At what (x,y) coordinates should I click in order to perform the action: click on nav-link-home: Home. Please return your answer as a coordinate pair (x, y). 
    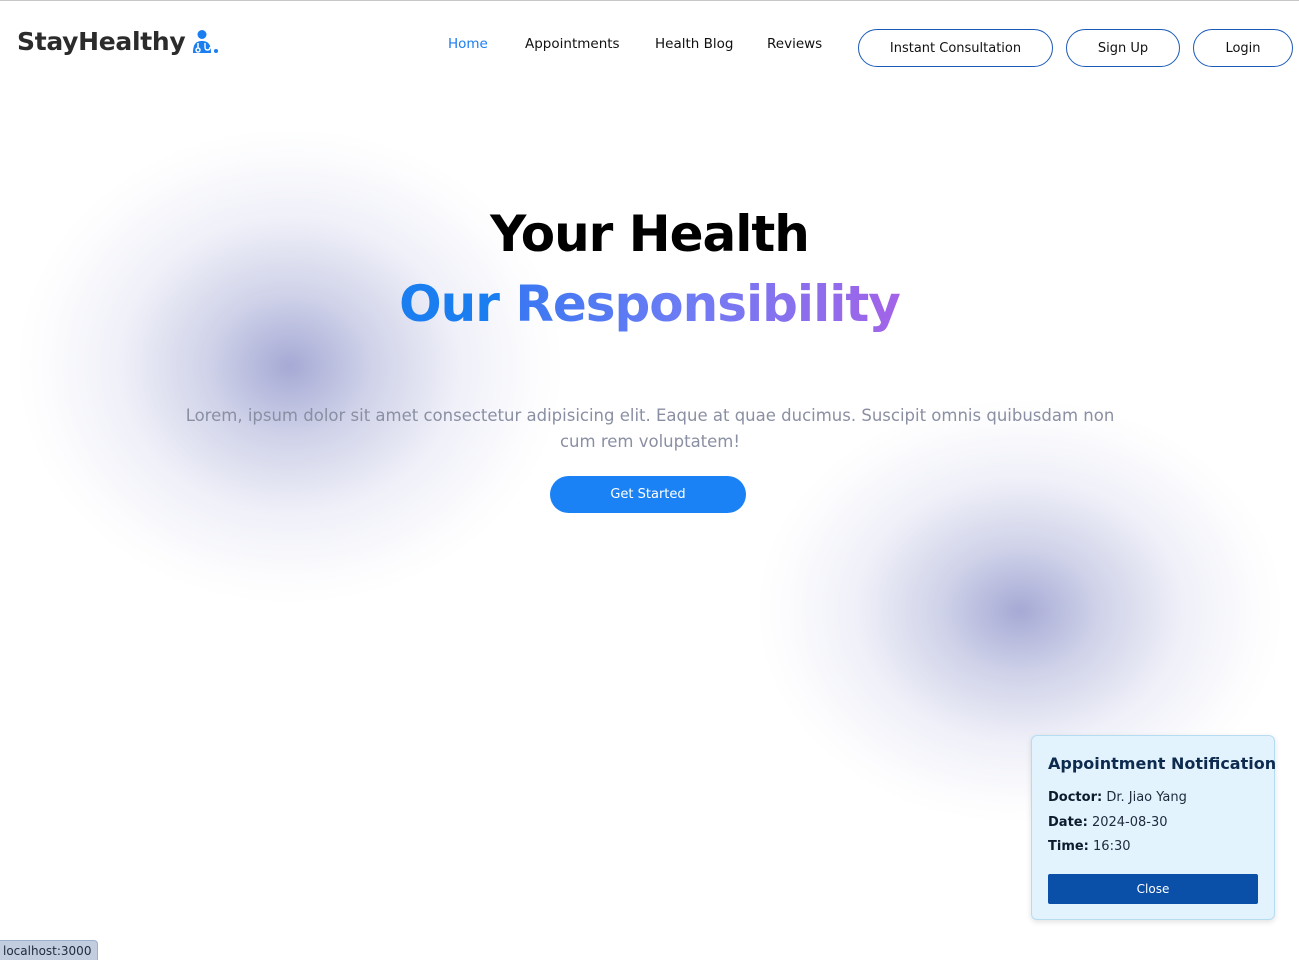
    Looking at the image, I should click on (468, 44).